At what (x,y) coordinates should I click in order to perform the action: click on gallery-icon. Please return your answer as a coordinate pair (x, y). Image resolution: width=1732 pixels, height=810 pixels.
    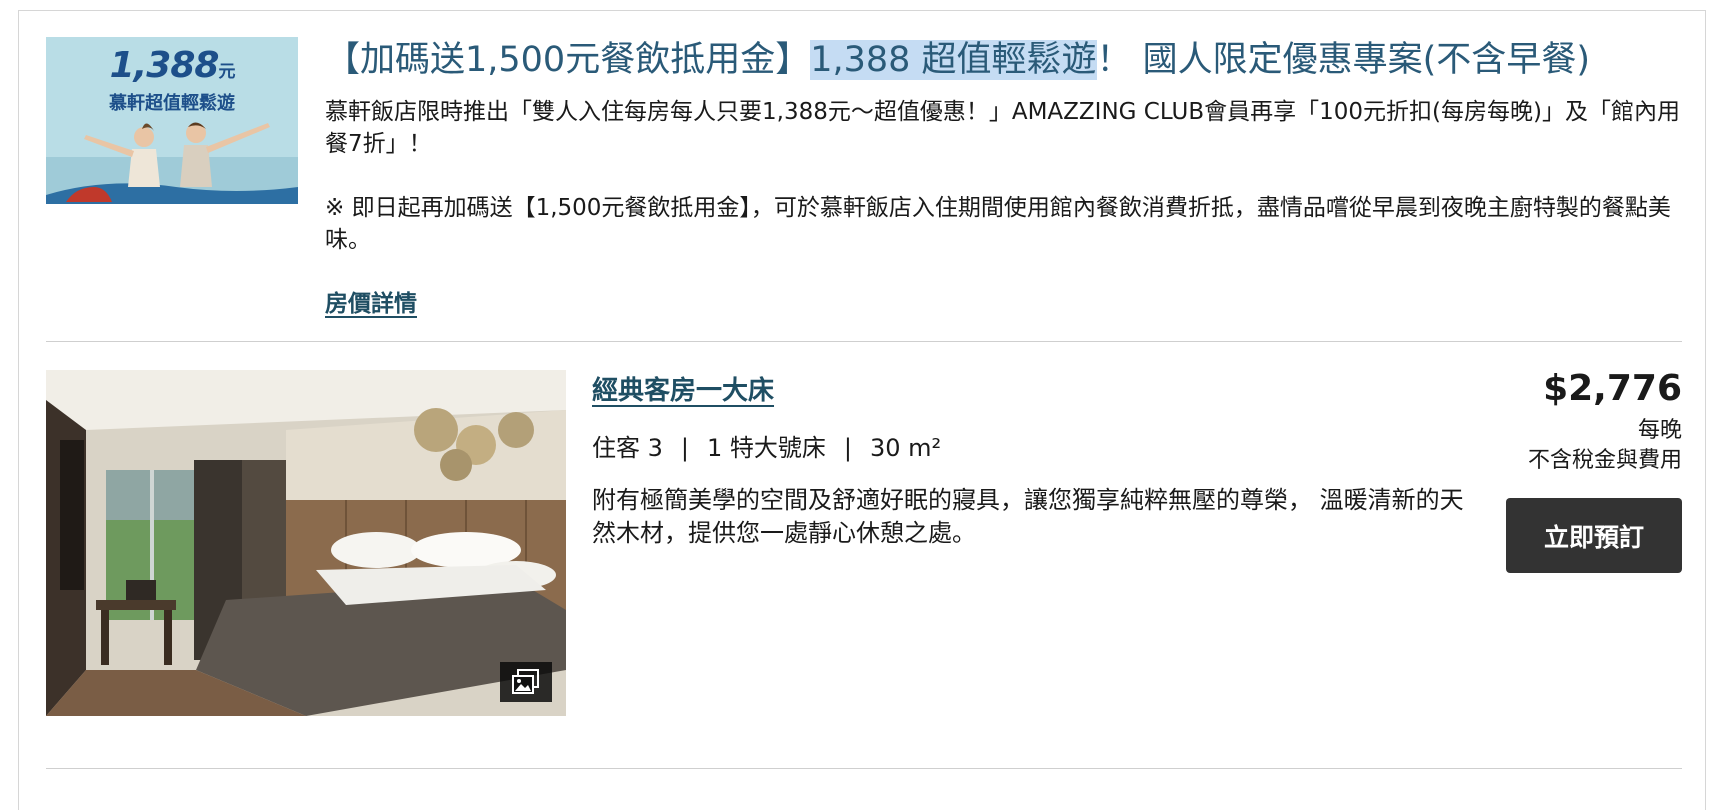
    Looking at the image, I should click on (525, 681).